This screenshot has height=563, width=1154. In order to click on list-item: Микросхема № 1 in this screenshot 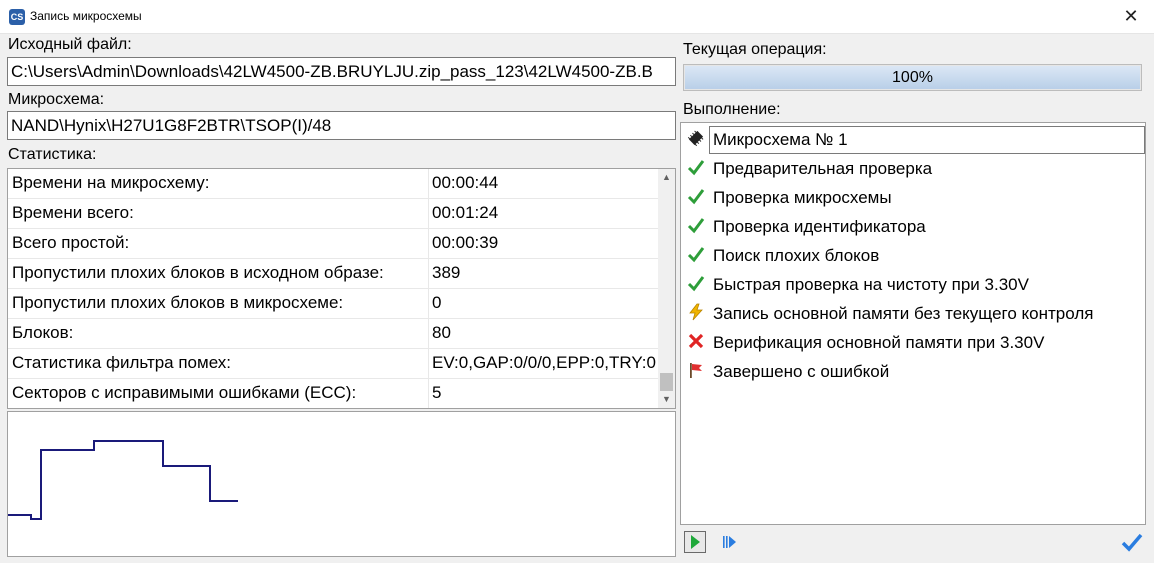, I will do `click(913, 139)`.